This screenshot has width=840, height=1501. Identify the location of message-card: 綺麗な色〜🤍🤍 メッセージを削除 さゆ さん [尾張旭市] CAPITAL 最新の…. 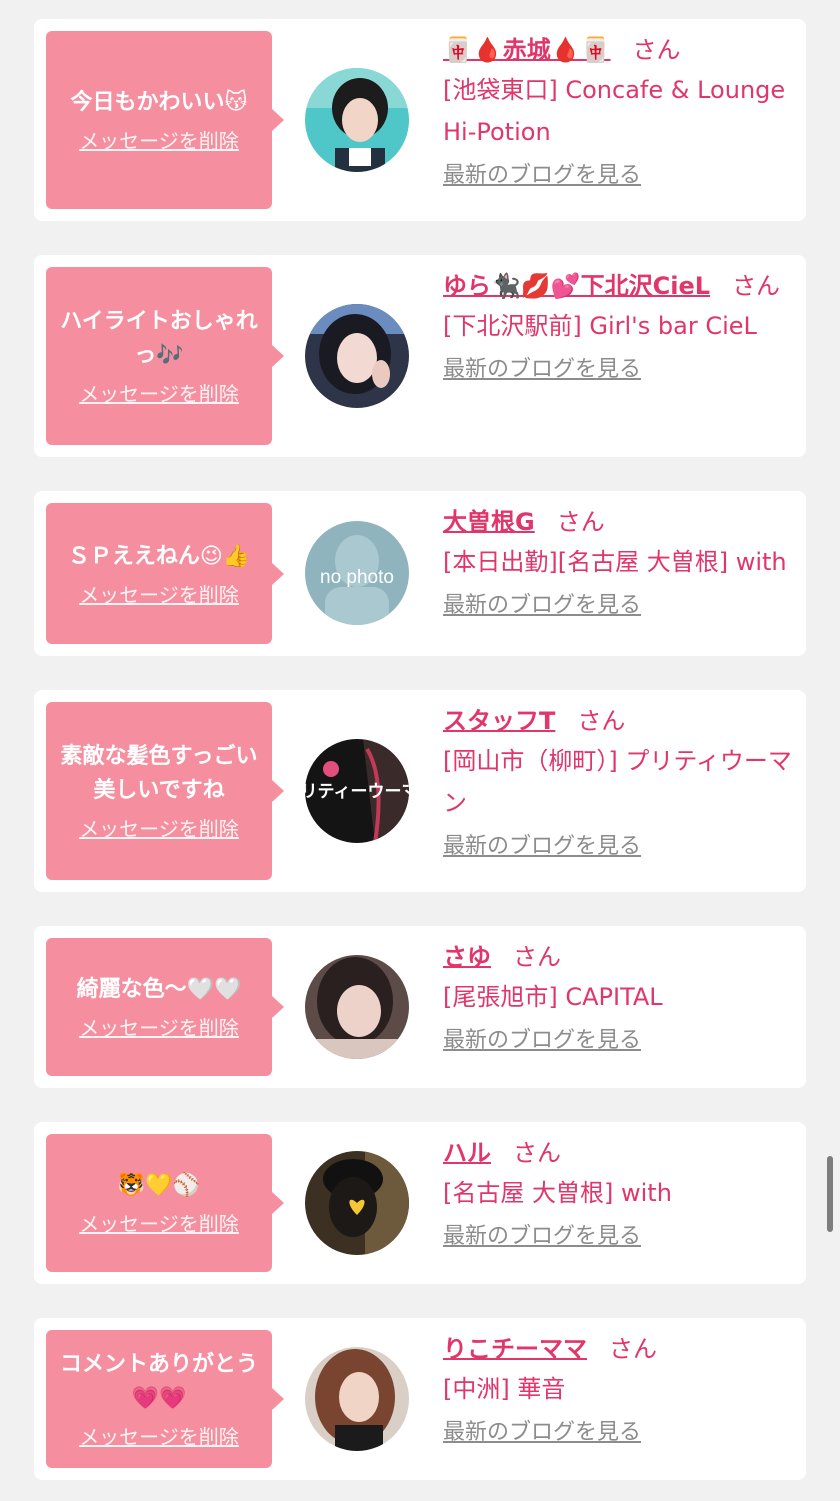
(420, 1007).